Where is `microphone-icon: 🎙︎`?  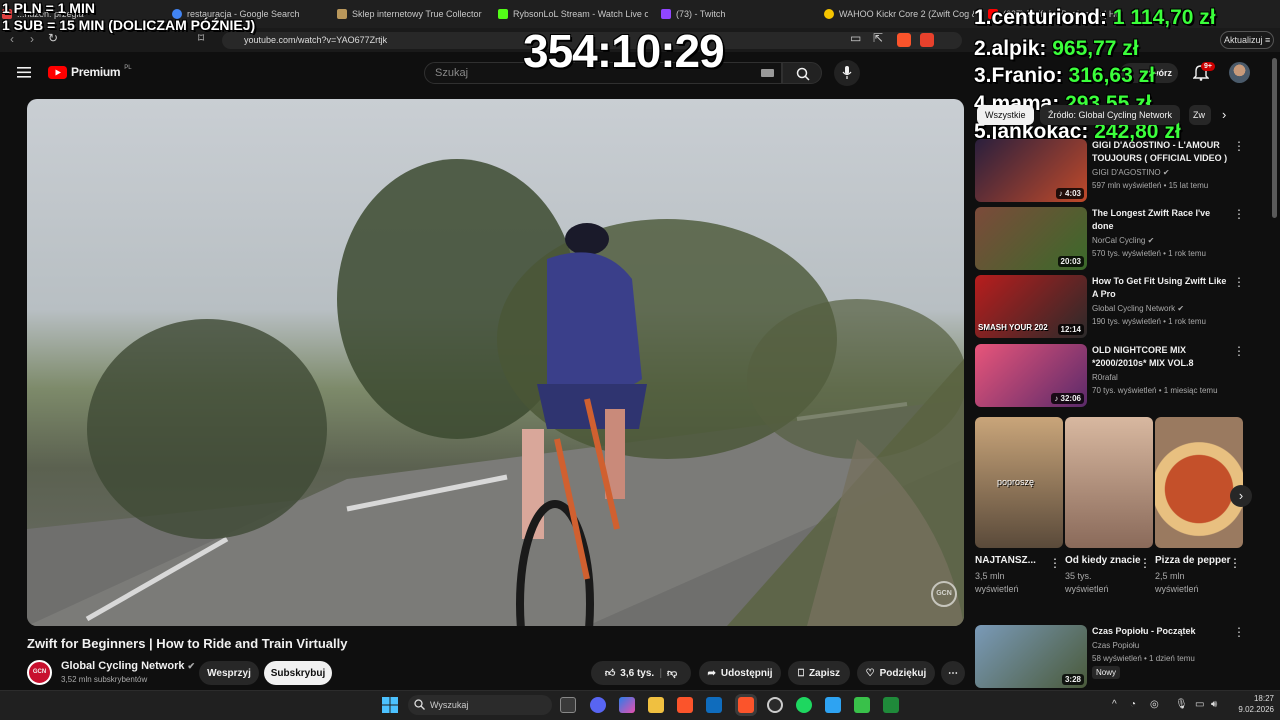
microphone-icon: 🎙︎ is located at coordinates (1181, 704).